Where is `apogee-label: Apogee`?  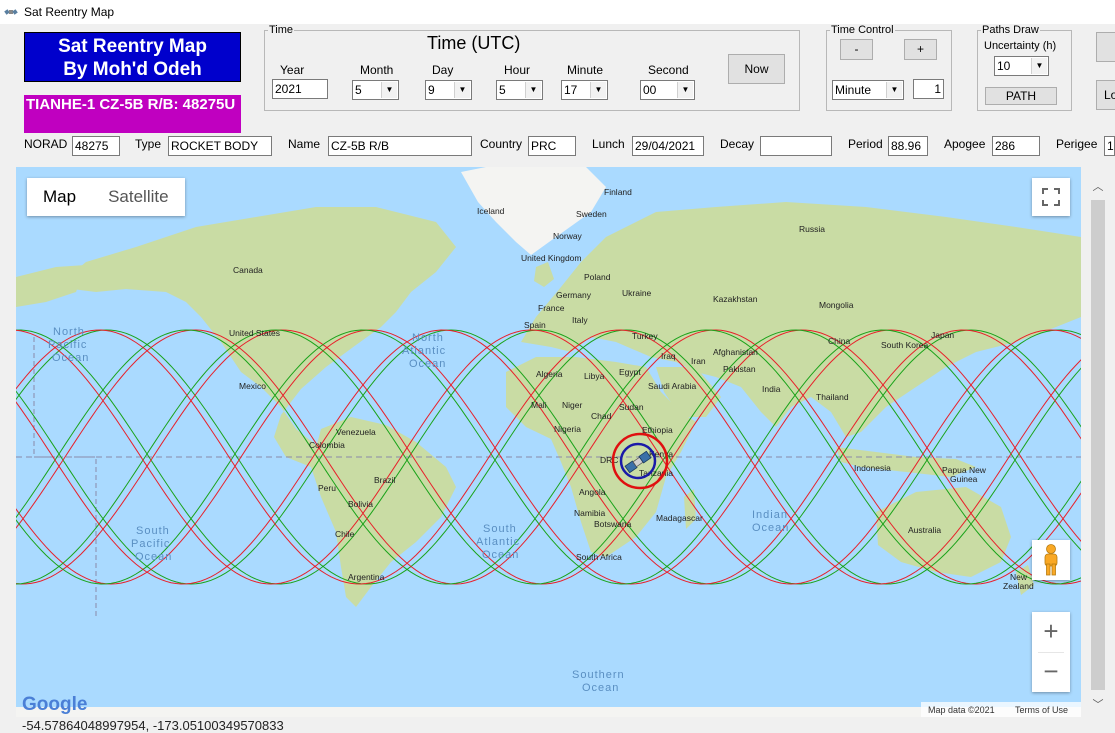 apogee-label: Apogee is located at coordinates (965, 144).